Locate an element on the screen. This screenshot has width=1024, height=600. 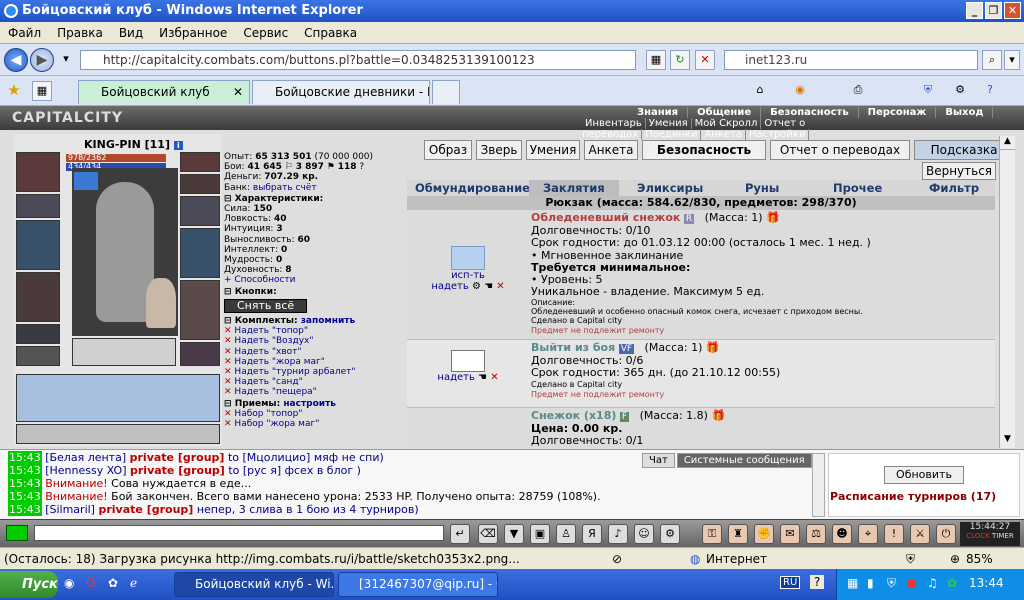
weapon-slot is located at coordinates (38, 245).